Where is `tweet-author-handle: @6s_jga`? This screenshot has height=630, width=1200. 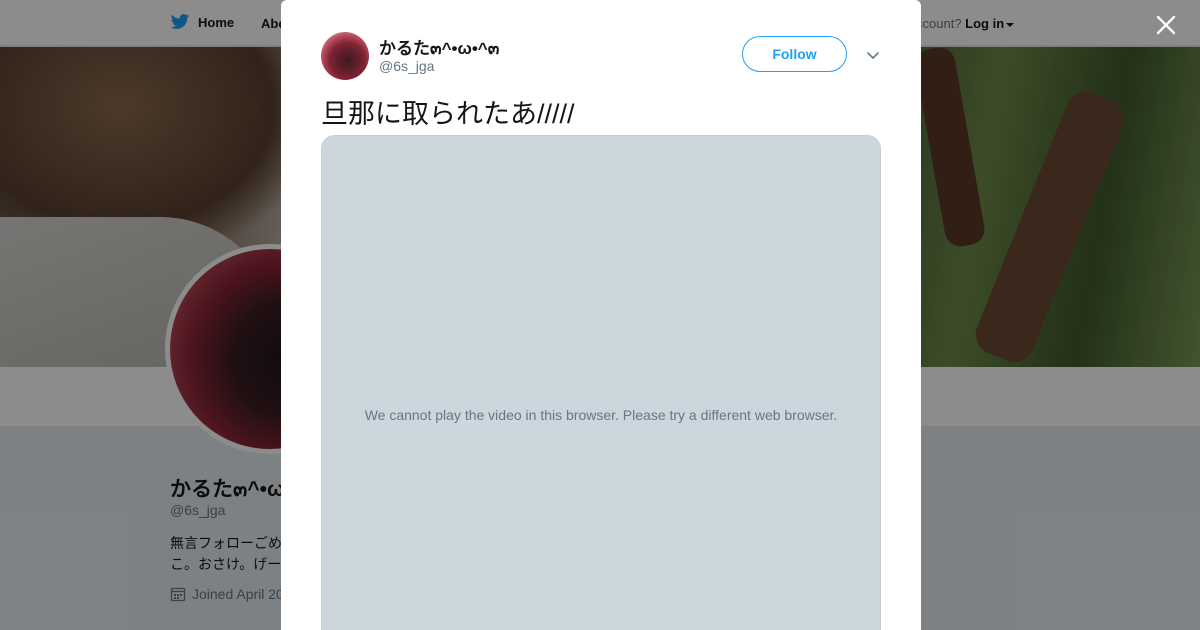
tweet-author-handle: @6s_jga is located at coordinates (406, 66).